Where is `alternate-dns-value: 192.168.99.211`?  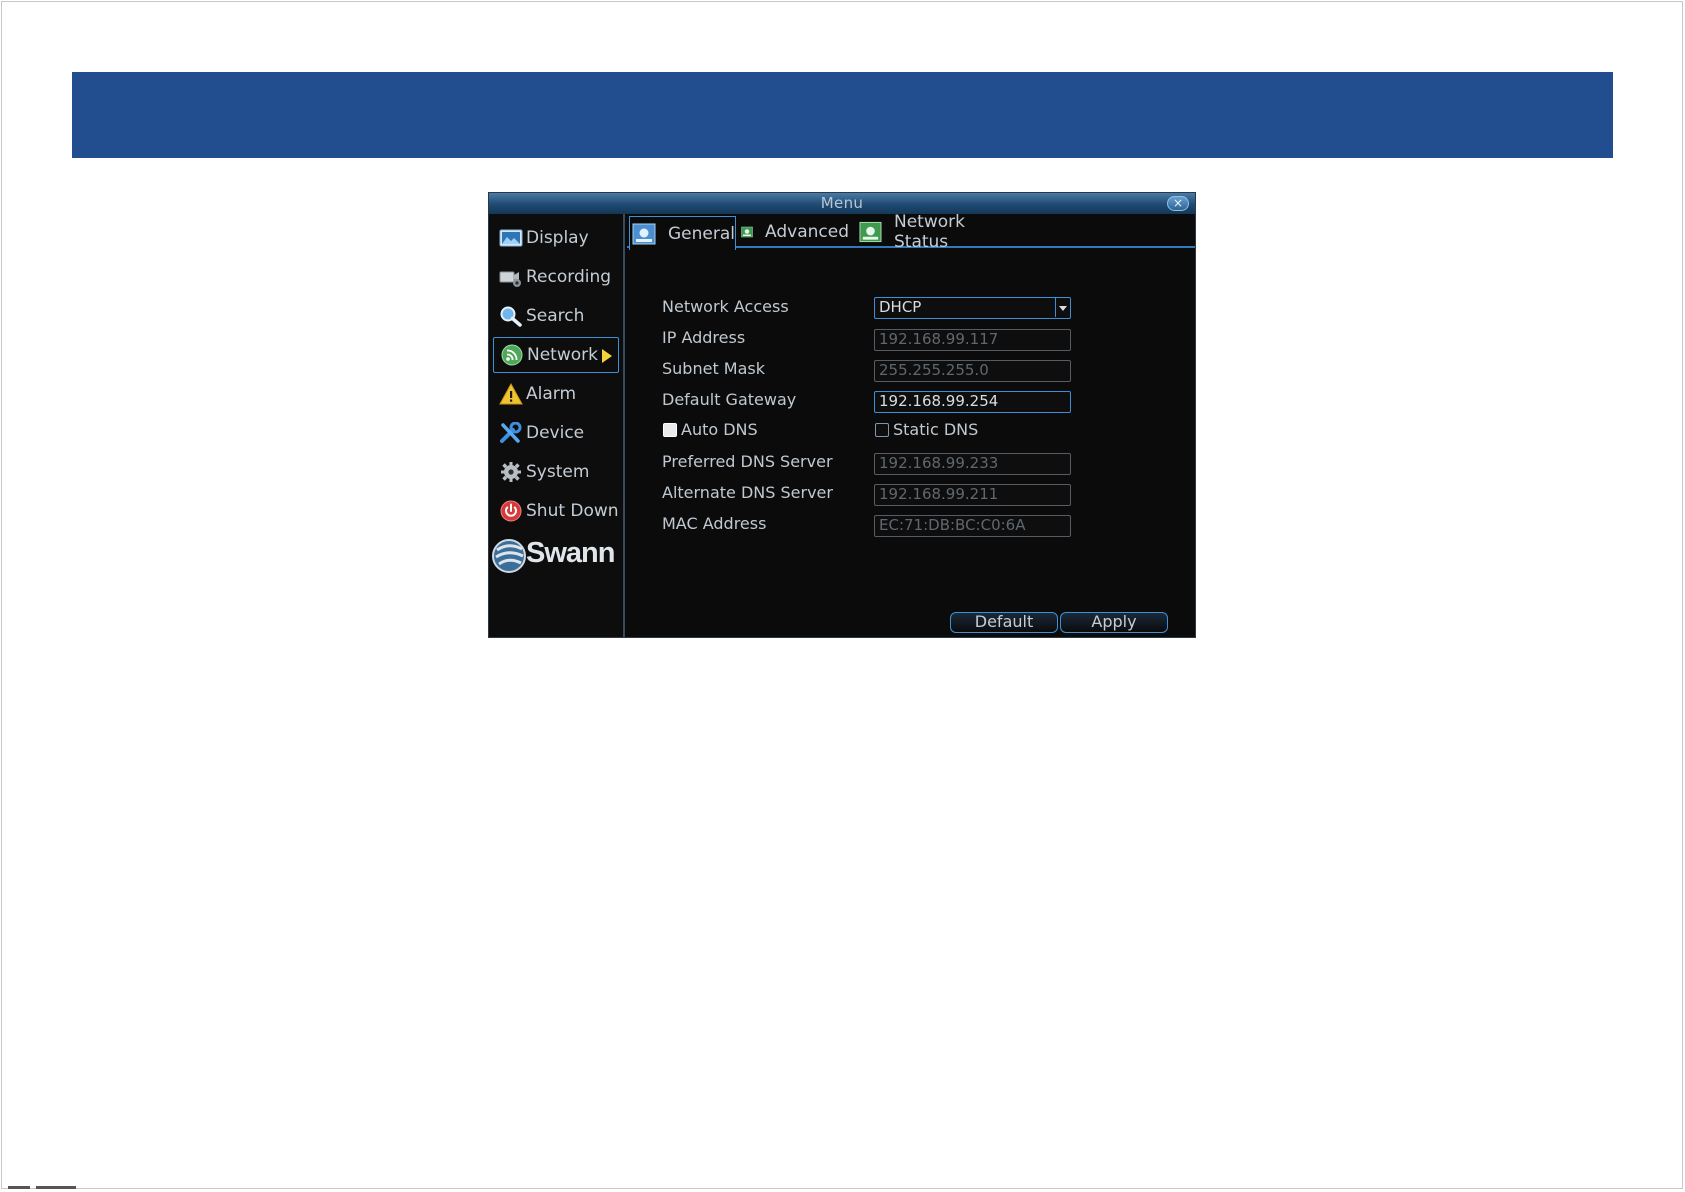
alternate-dns-value: 192.168.99.211 is located at coordinates (939, 494).